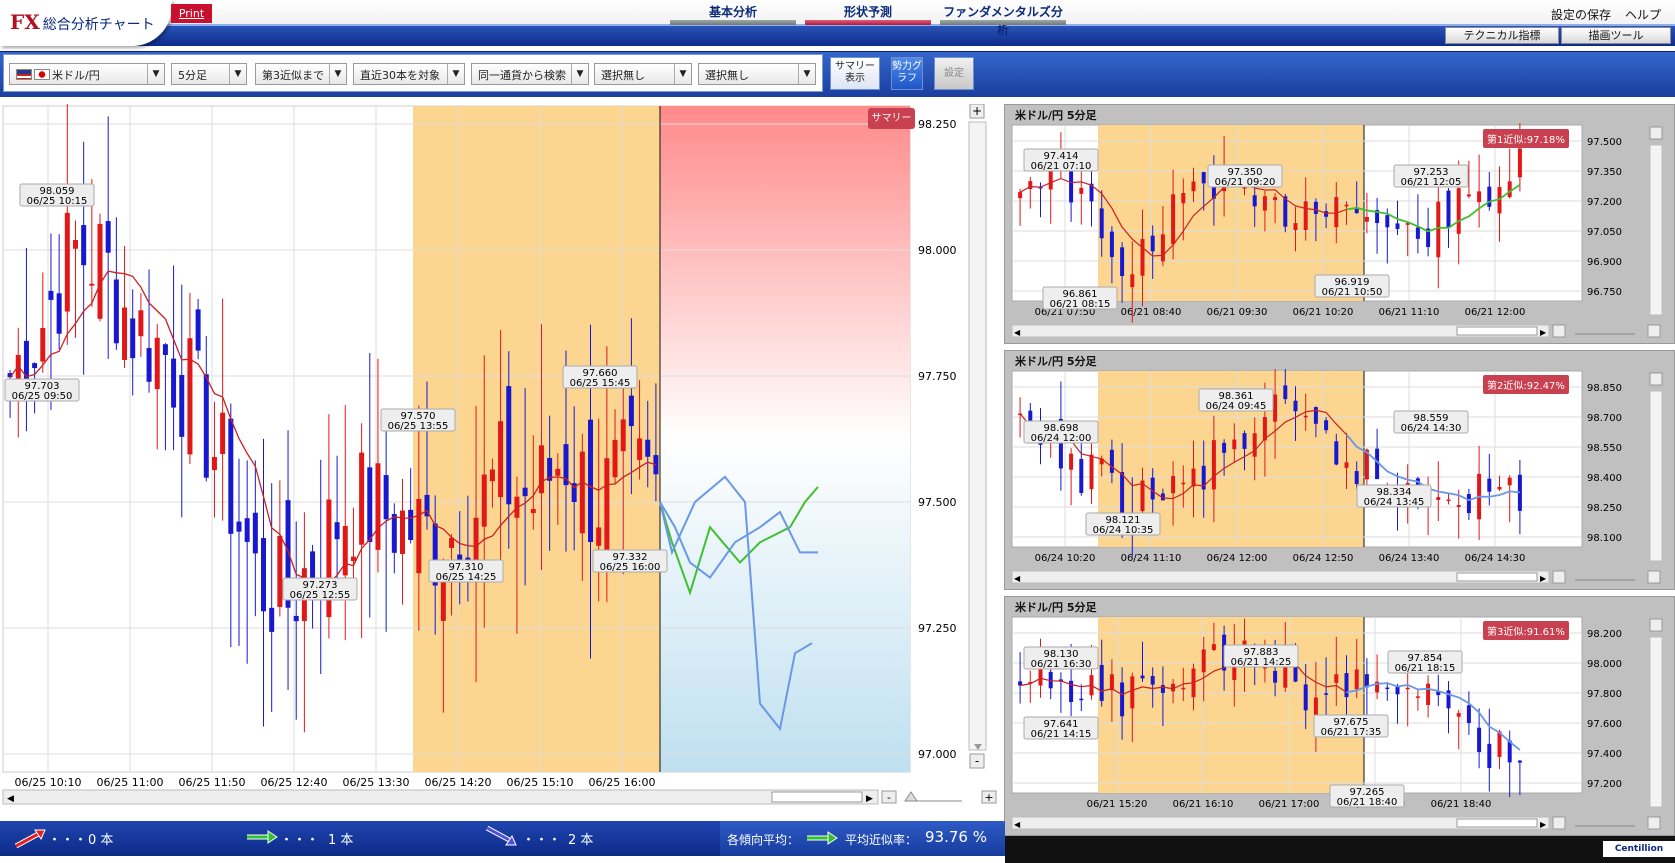 This screenshot has width=1675, height=863. Describe the element at coordinates (907, 73) in the screenshot. I see `power-graph-button: 勢力グラフ` at that location.